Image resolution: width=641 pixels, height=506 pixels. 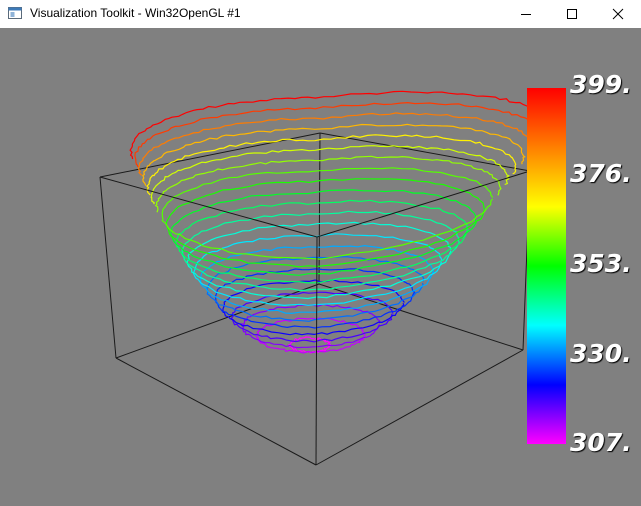 What do you see at coordinates (601, 442) in the screenshot?
I see `scalar-bar-label-min: 307.` at bounding box center [601, 442].